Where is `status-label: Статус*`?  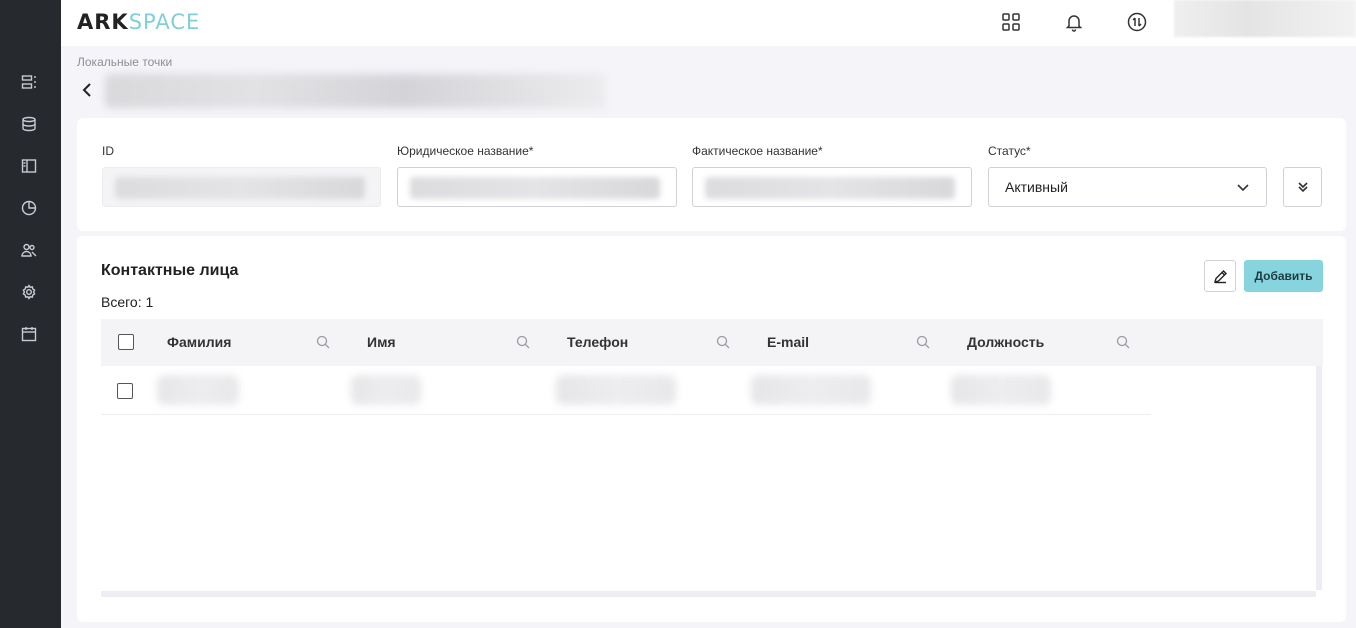
status-label: Статус* is located at coordinates (1009, 151).